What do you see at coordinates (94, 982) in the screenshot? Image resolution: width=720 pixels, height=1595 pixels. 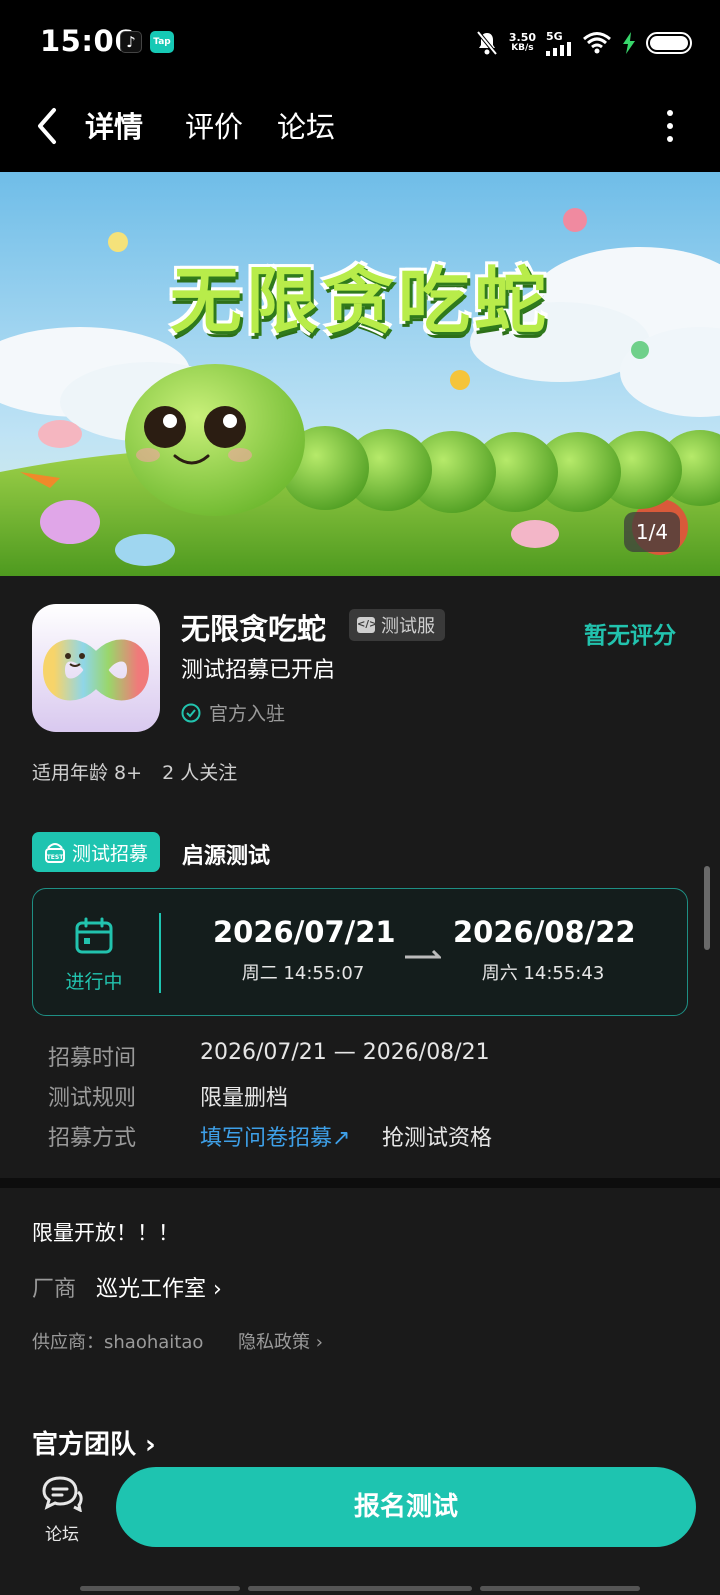 I see `test-status-label: 进行中` at bounding box center [94, 982].